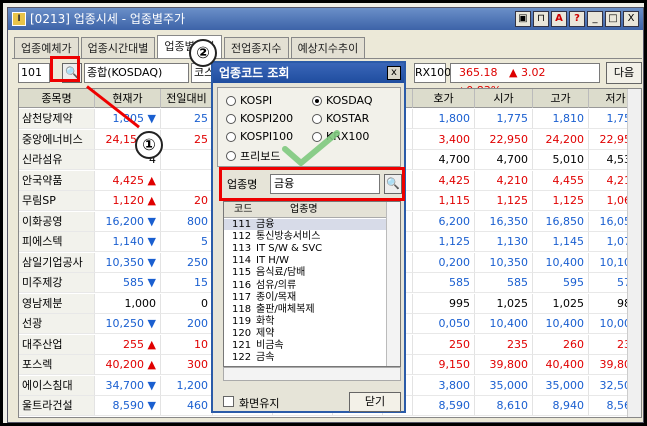  What do you see at coordinates (228, 401) in the screenshot?
I see `keep-screen-checkbox` at bounding box center [228, 401].